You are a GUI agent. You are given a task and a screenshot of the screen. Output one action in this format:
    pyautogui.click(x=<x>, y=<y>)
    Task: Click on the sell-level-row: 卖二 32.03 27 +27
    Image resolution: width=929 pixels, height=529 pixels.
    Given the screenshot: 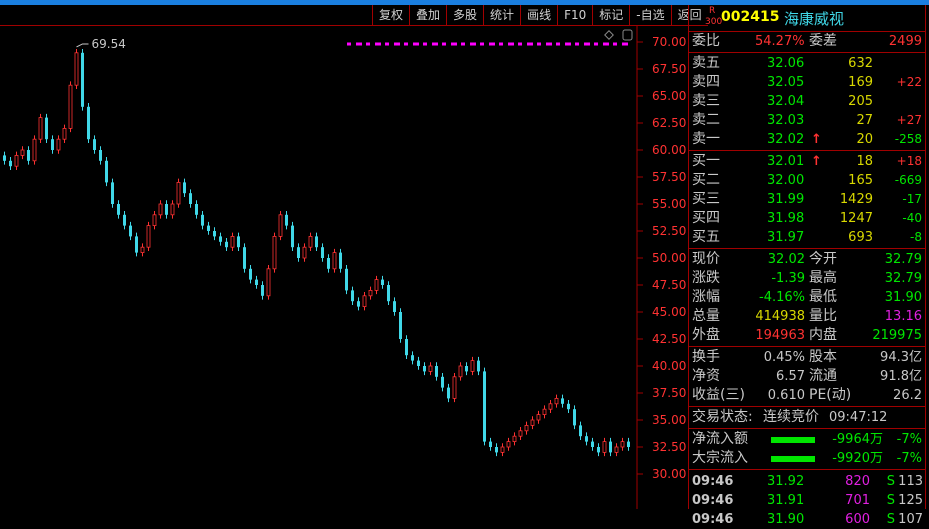 What is the action you would take?
    pyautogui.click(x=807, y=120)
    